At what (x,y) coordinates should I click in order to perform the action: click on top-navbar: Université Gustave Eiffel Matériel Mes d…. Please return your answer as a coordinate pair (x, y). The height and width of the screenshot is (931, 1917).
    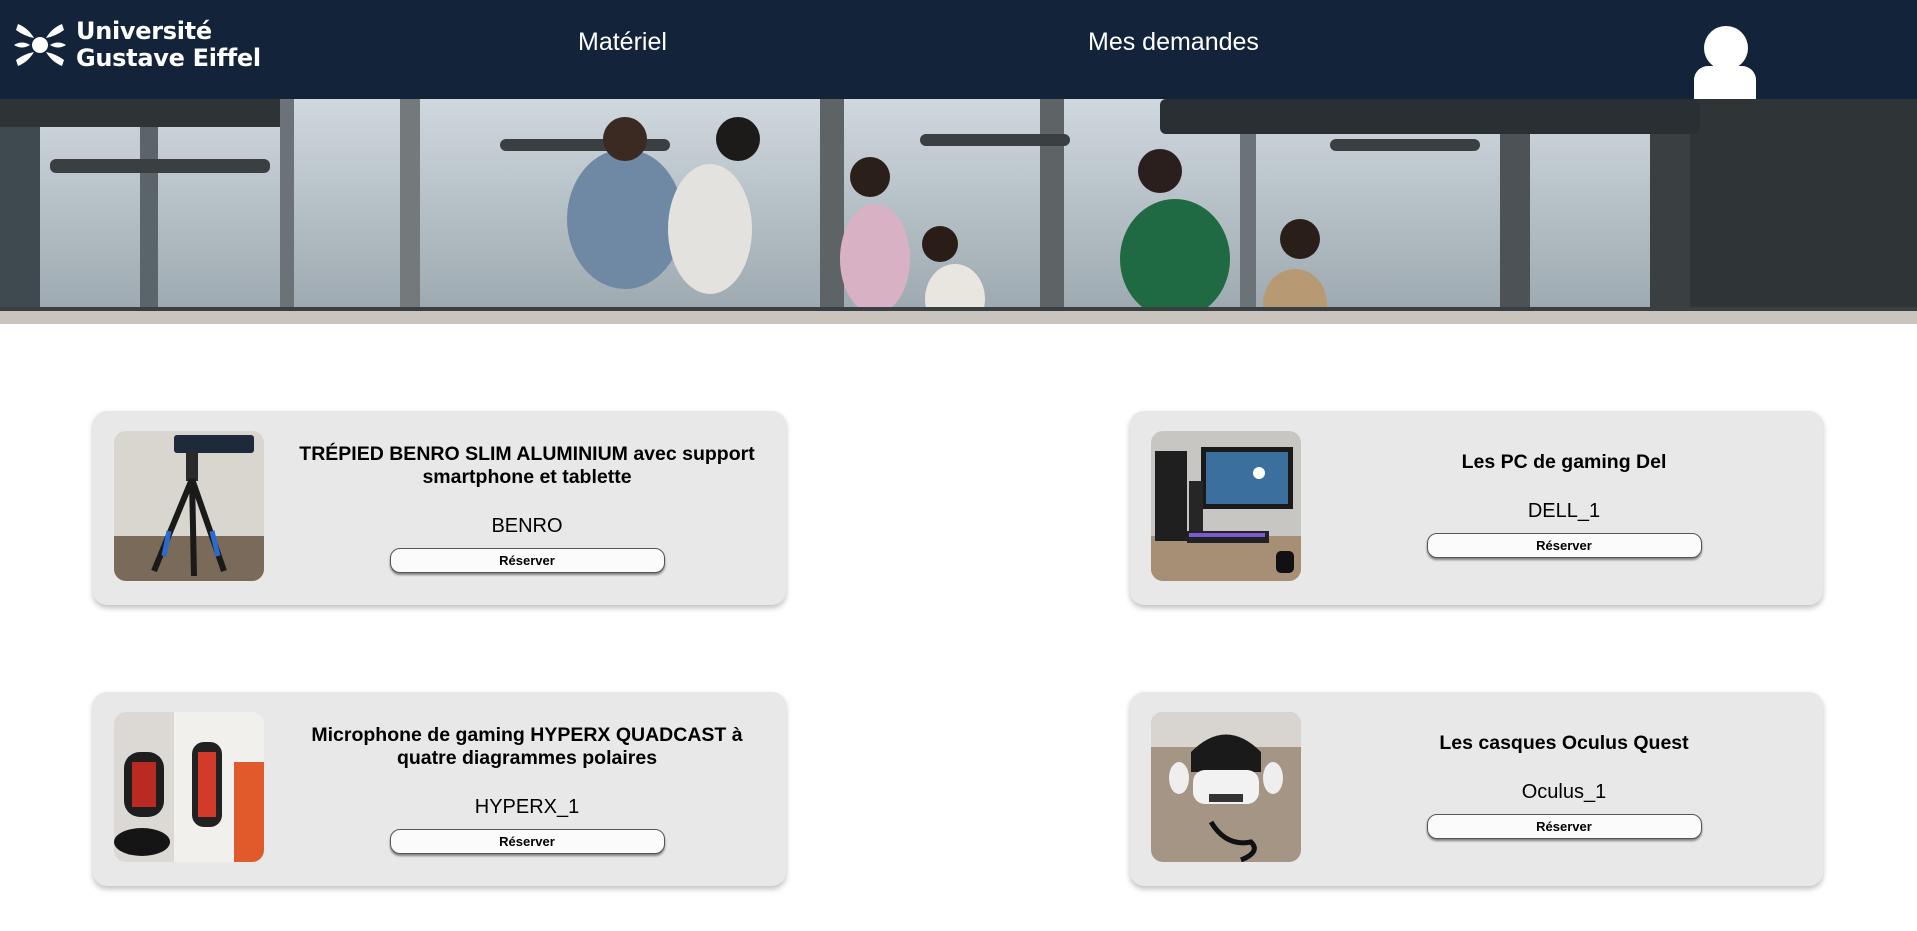
    Looking at the image, I should click on (958, 49).